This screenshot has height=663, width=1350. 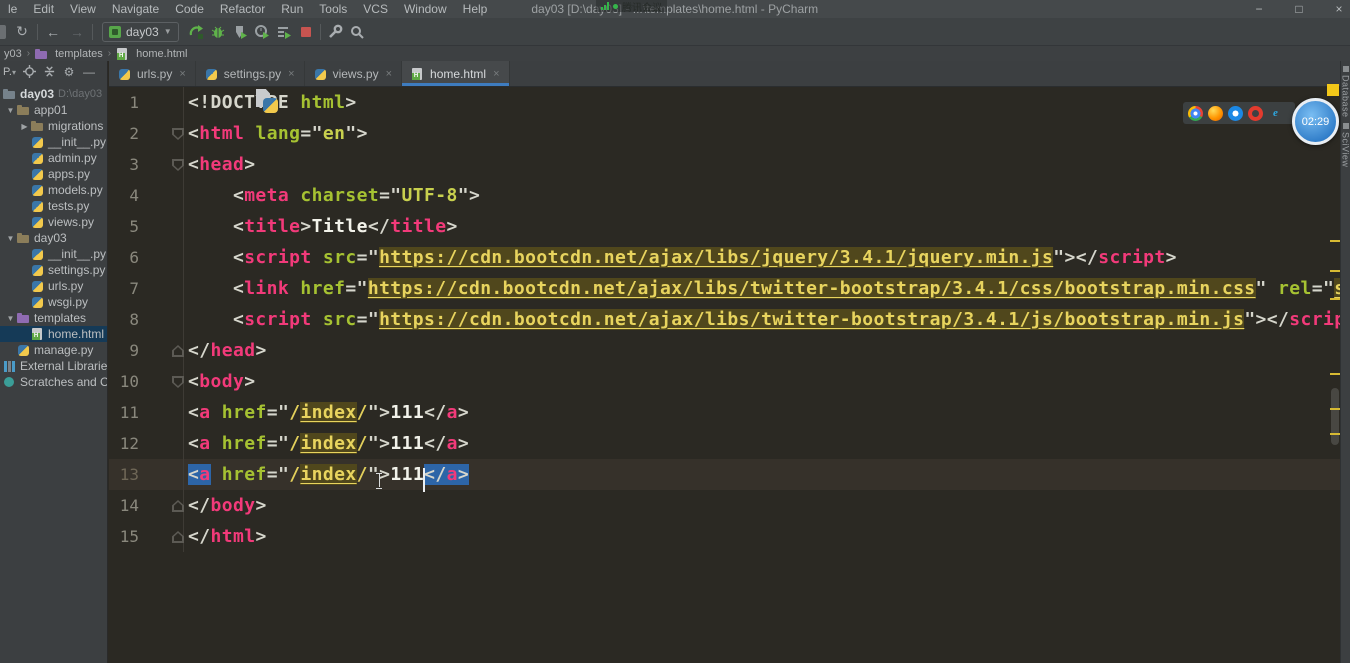 I want to click on menu-item-code: Code, so click(x=189, y=9).